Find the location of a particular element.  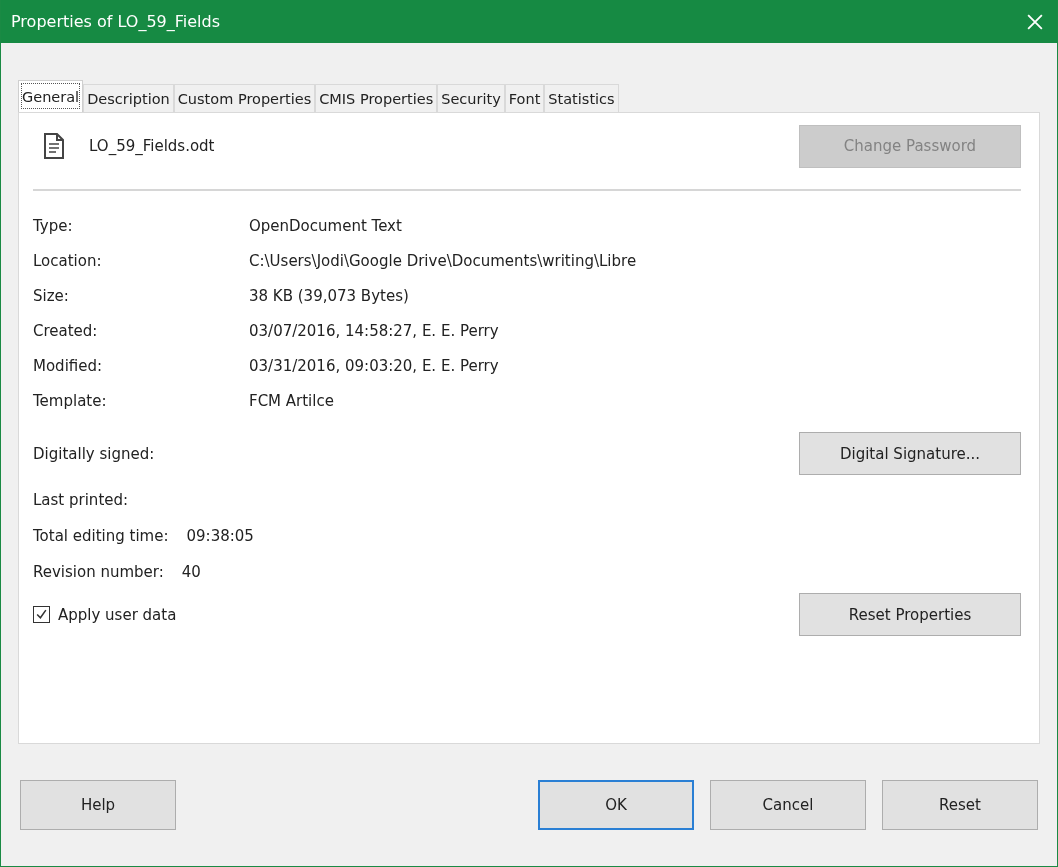

property-label: Revision number: is located at coordinates (98, 572).